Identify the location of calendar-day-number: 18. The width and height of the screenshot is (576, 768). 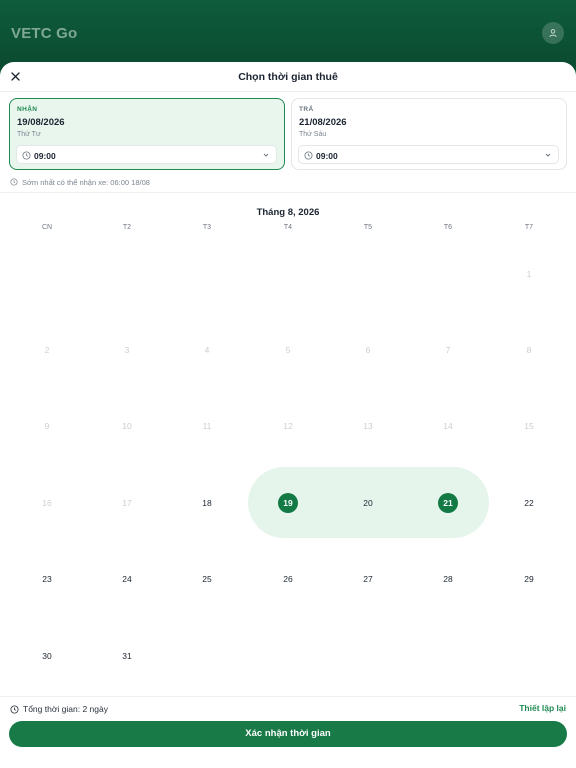
(207, 503).